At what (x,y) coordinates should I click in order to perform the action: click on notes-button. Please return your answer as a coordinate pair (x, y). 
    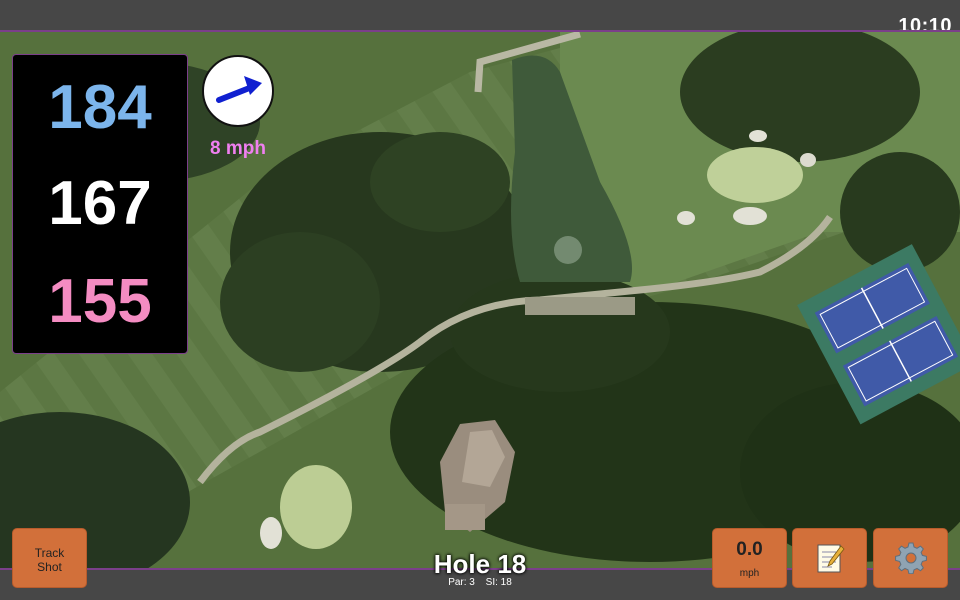
    Looking at the image, I should click on (829, 558).